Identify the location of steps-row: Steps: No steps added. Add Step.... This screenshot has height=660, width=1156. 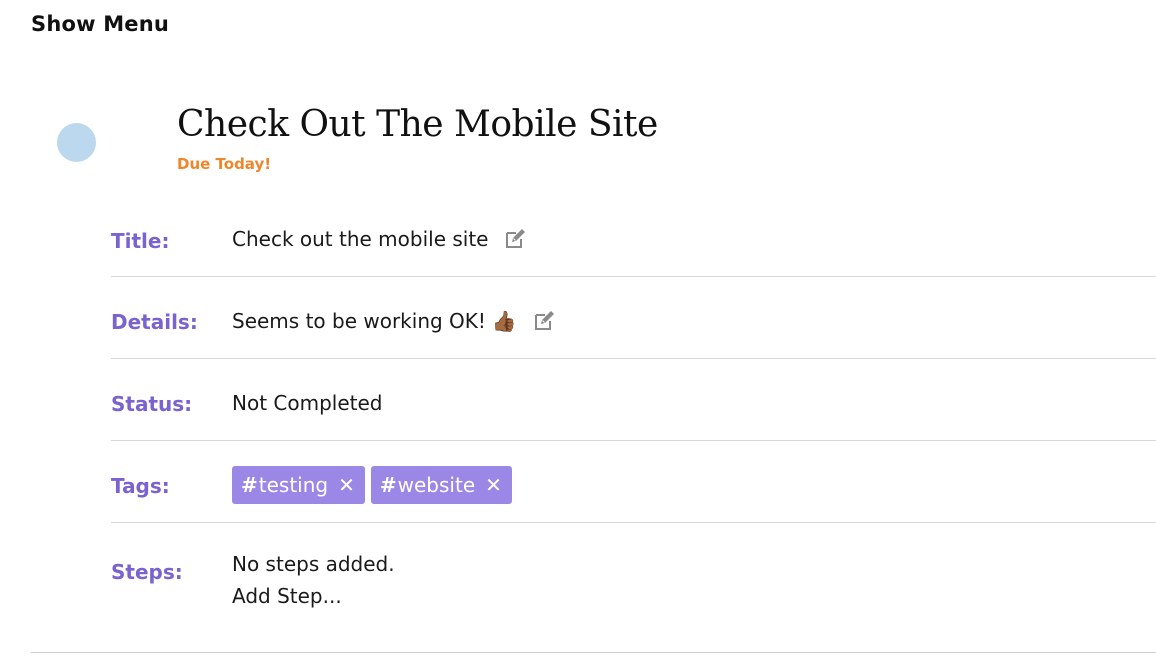
(633, 573).